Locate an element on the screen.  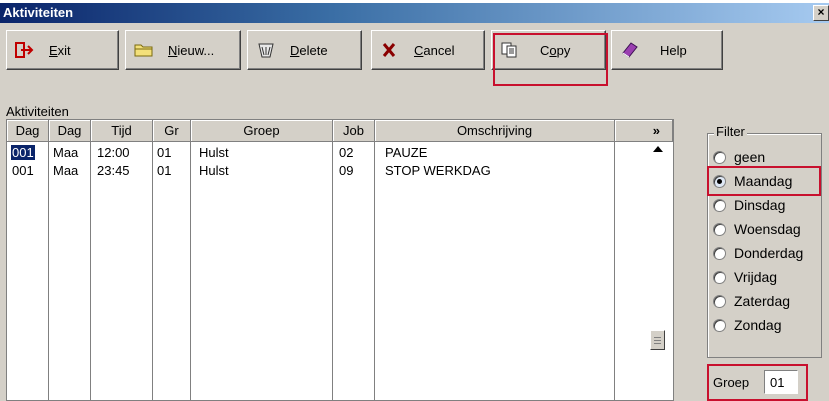
cancel-label: Cancel is located at coordinates (434, 50).